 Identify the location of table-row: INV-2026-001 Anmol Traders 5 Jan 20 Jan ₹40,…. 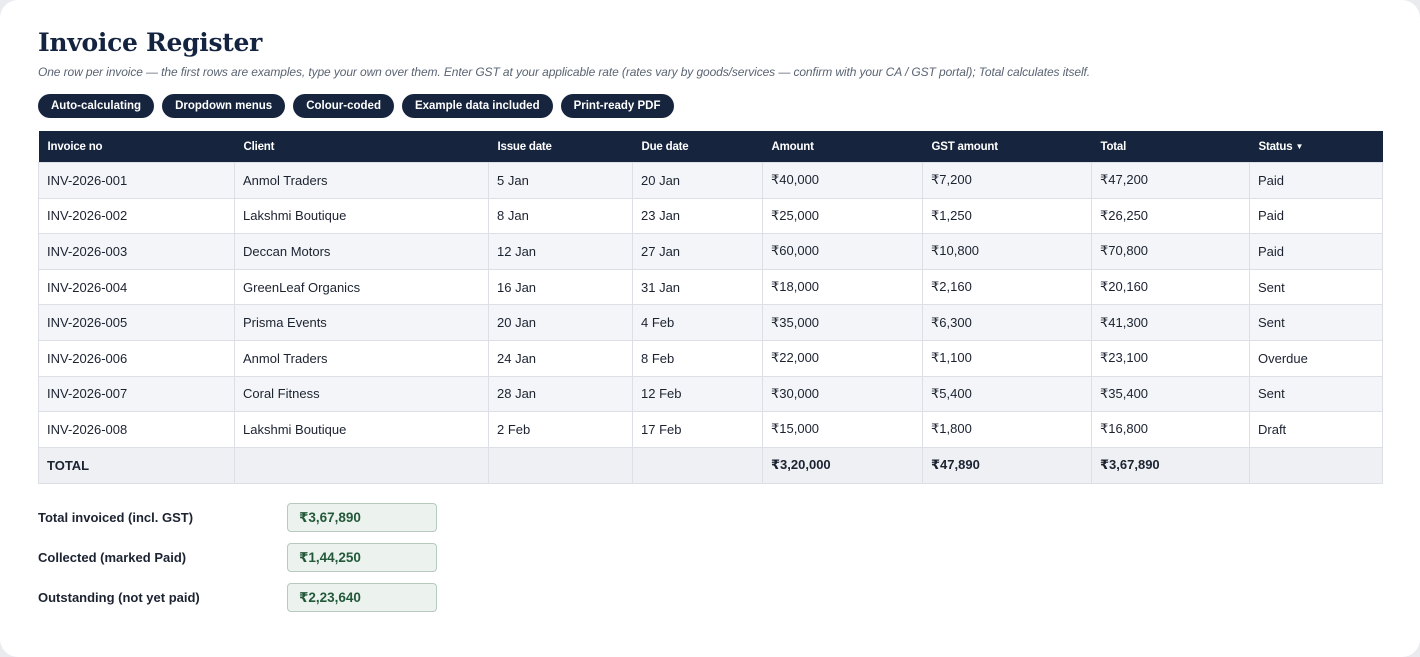
(710, 180).